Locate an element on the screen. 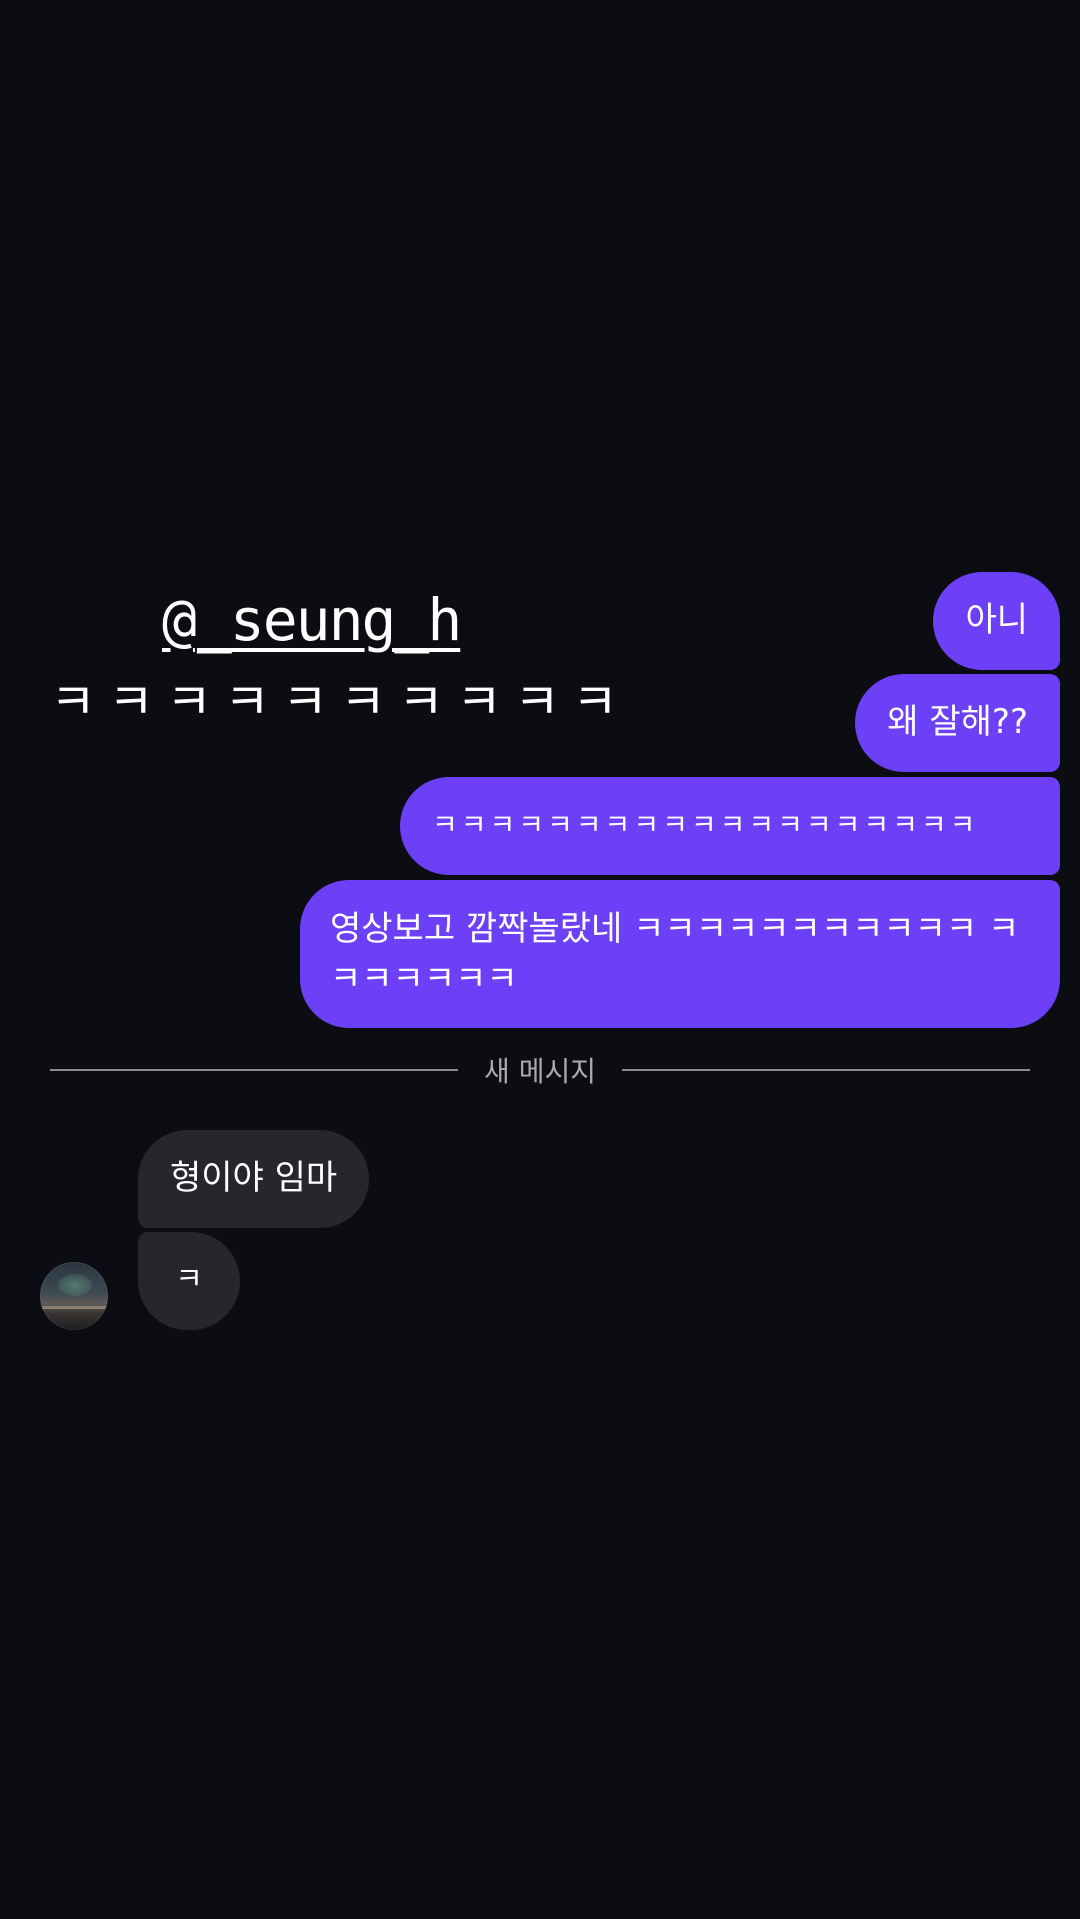 The width and height of the screenshot is (1080, 1919). outgoing-message: 왜 잘해?? is located at coordinates (957, 723).